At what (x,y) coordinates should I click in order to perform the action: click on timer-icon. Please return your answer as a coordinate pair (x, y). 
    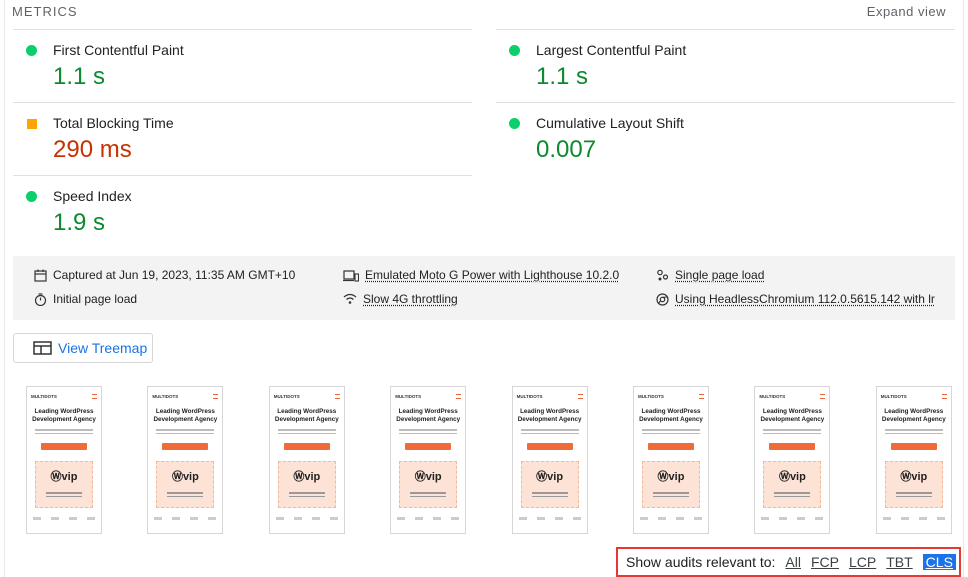
    Looking at the image, I should click on (40, 299).